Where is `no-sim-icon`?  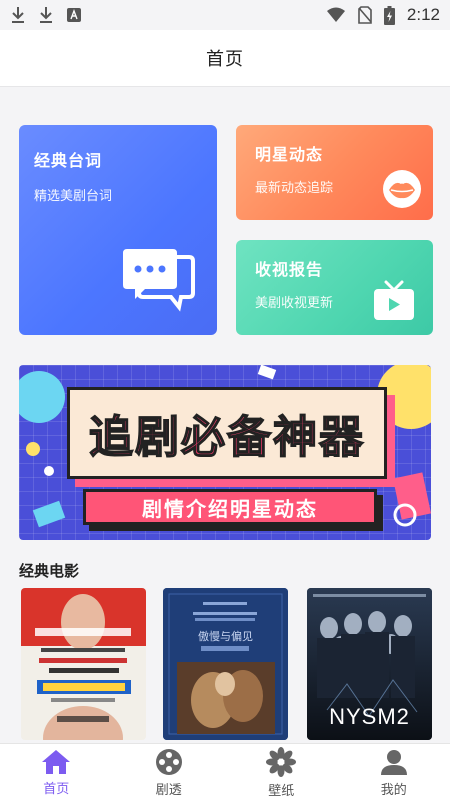 no-sim-icon is located at coordinates (365, 15).